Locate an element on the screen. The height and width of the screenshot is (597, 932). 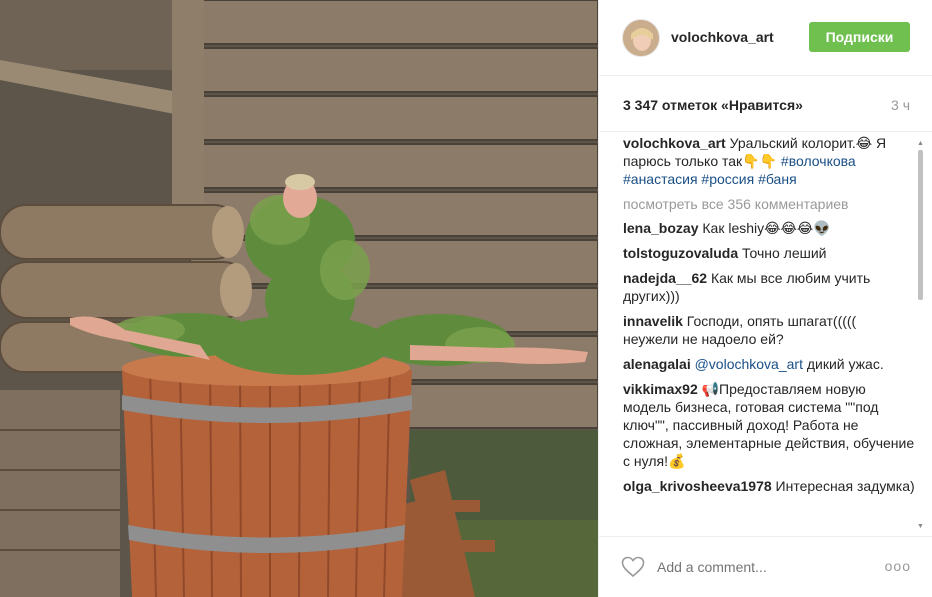
comment-author: nadejda__62 is located at coordinates (665, 278).